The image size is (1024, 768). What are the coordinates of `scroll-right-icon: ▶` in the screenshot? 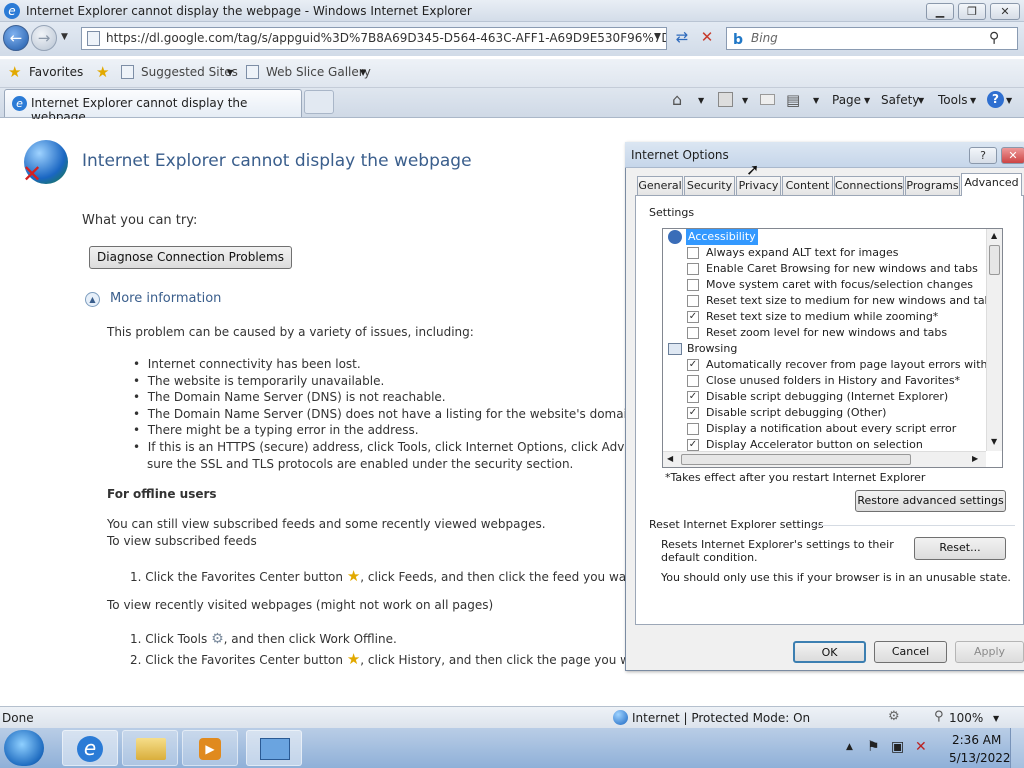 It's located at (975, 458).